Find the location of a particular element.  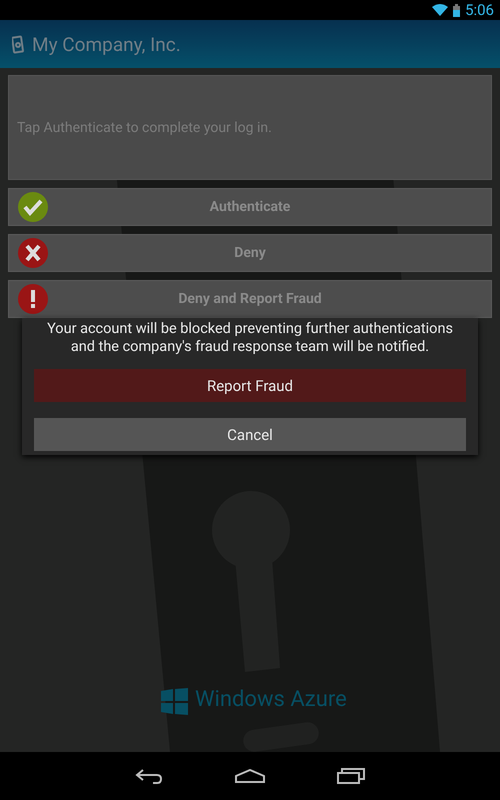

app-title: My Company, Inc. is located at coordinates (106, 44).